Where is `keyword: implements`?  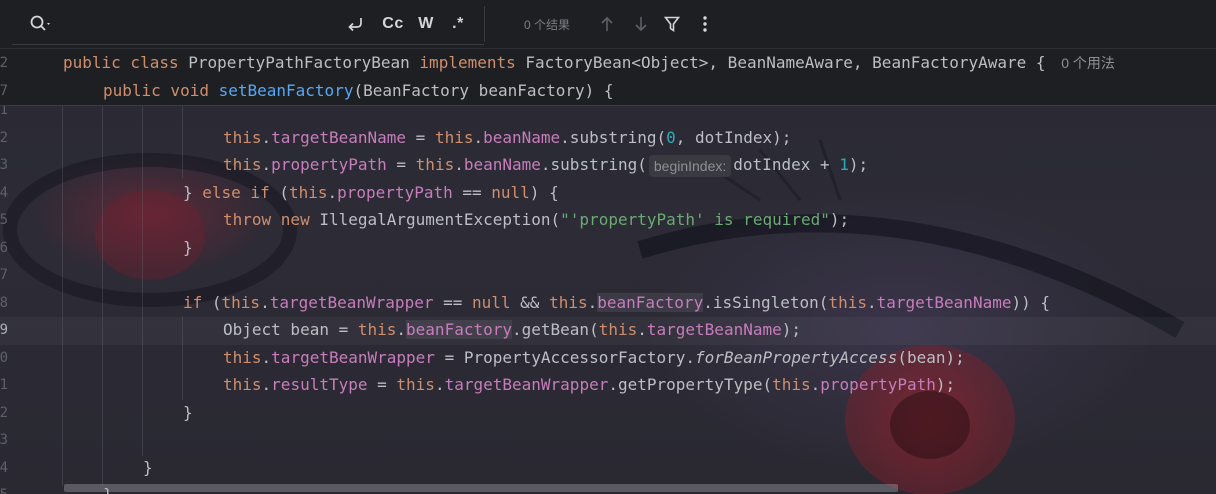
keyword: implements is located at coordinates (472, 62).